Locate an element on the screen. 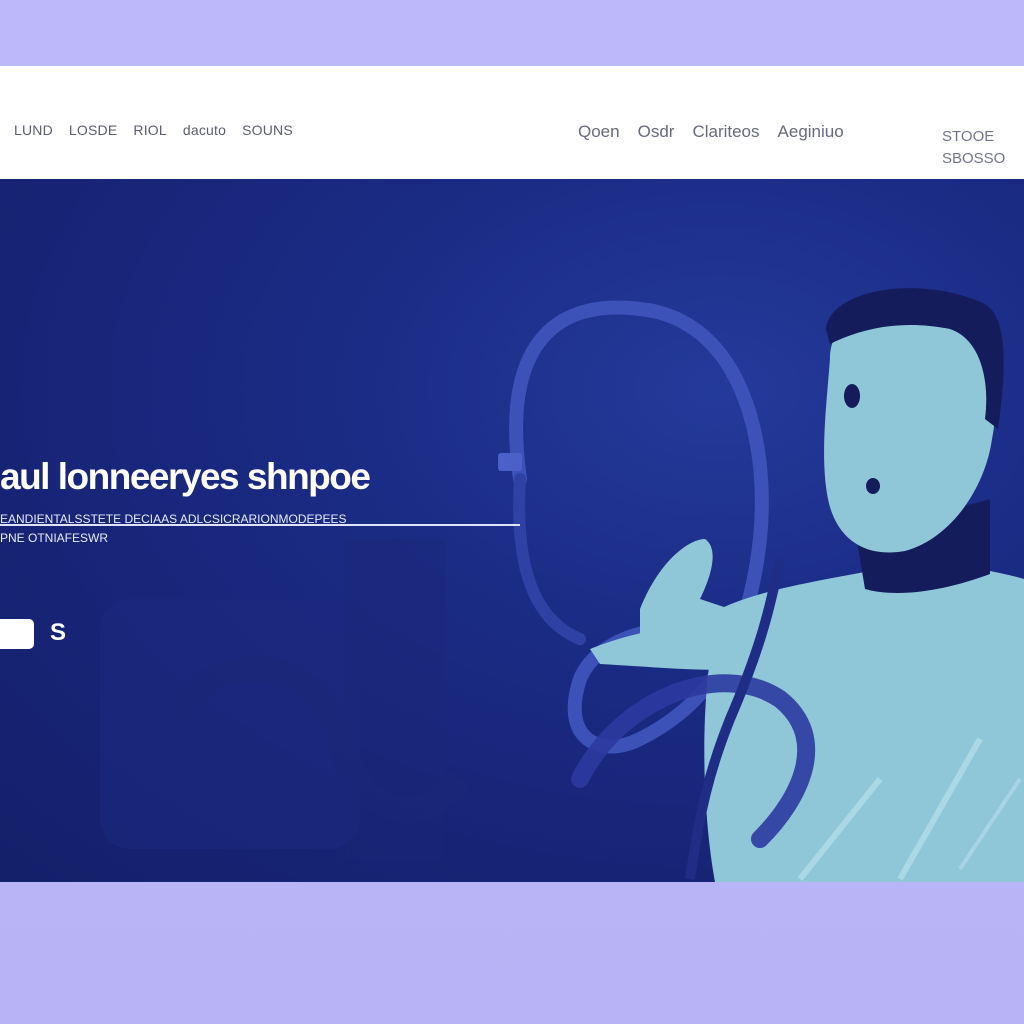 This screenshot has height=1024, width=1024. hero-divider is located at coordinates (260, 525).